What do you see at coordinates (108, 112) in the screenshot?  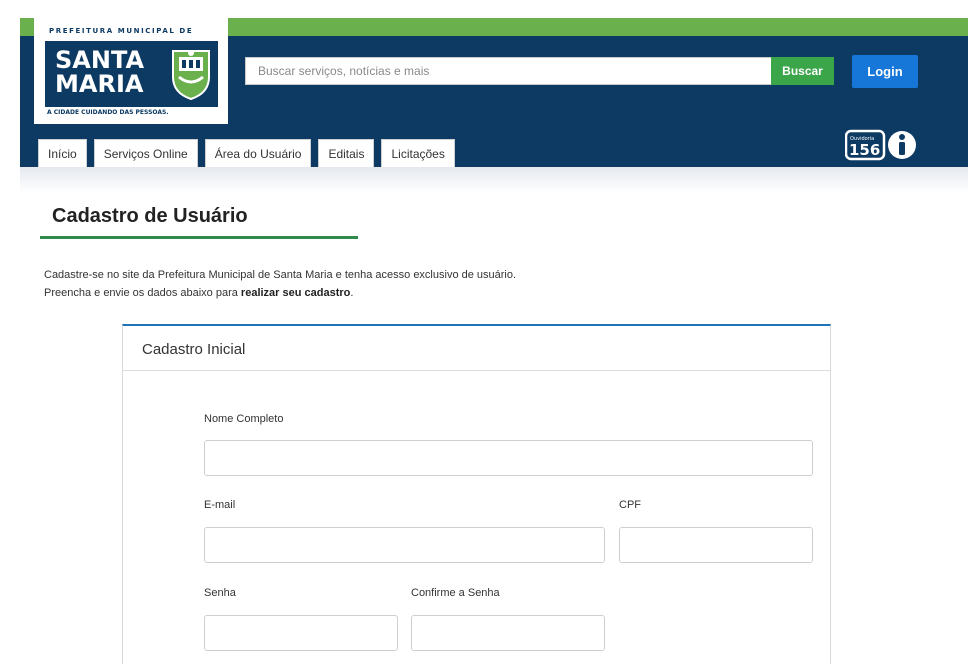 I see `logo-tagline: A CIDADE CUIDANDO DAS PESSOAS.` at bounding box center [108, 112].